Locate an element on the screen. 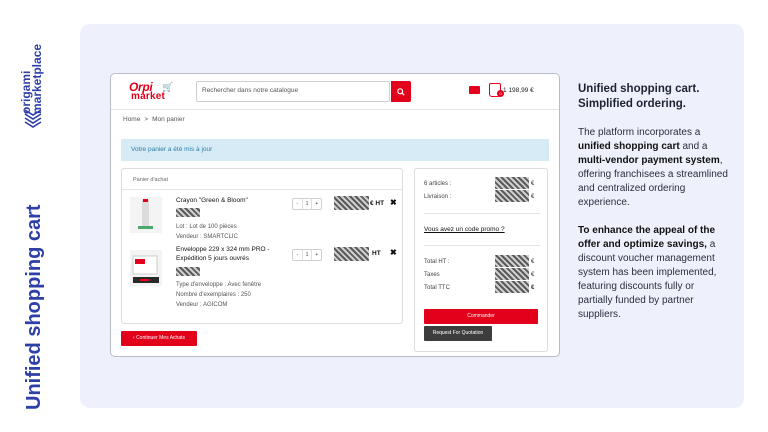 Image resolution: width=768 pixels, height=432 pixels. origami-logo: origami marketplace is located at coordinates (34, 78).